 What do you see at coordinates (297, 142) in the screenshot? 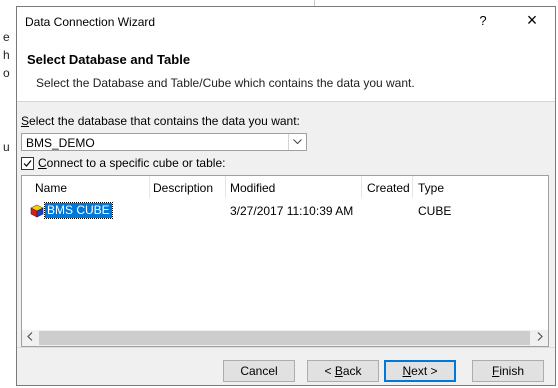
I see `chevron-down-icon` at bounding box center [297, 142].